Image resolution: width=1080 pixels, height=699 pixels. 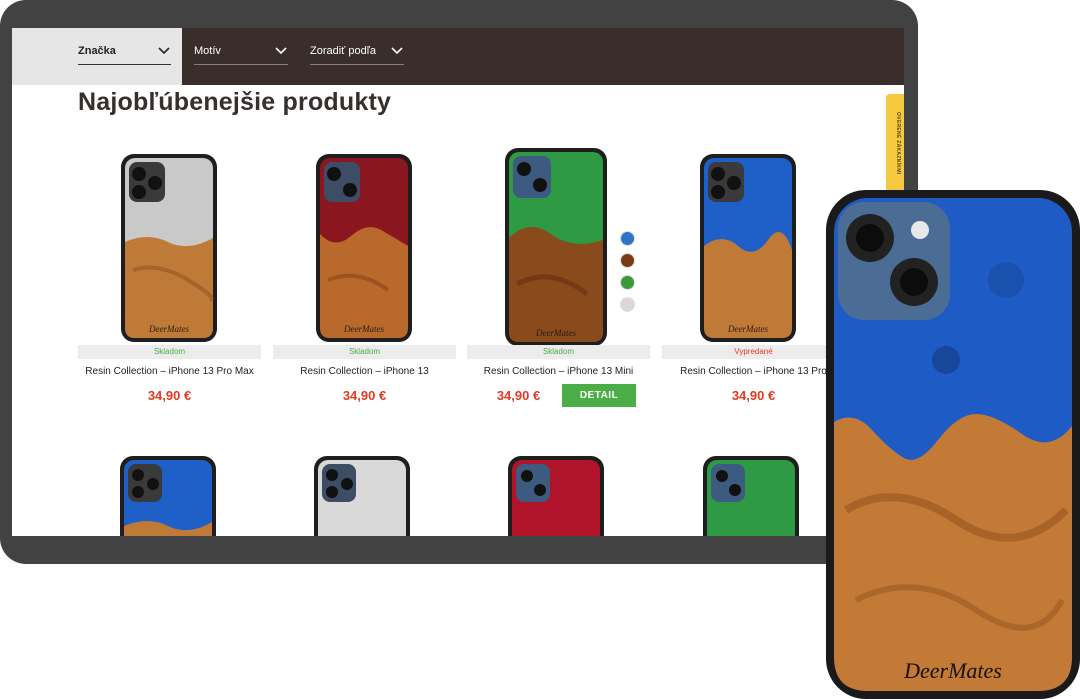 I want to click on color-swatch-brown, so click(x=627, y=260).